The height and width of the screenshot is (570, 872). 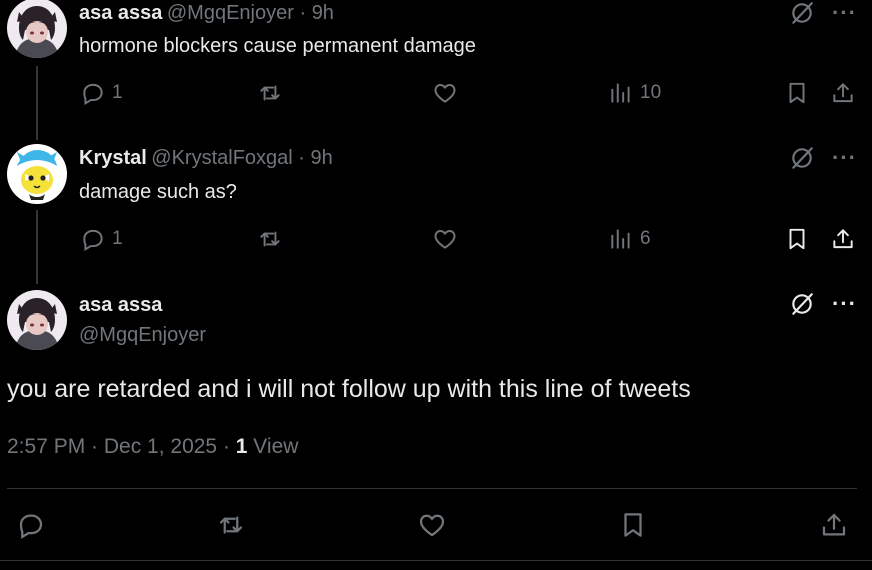 I want to click on views-count: 10, so click(x=651, y=92).